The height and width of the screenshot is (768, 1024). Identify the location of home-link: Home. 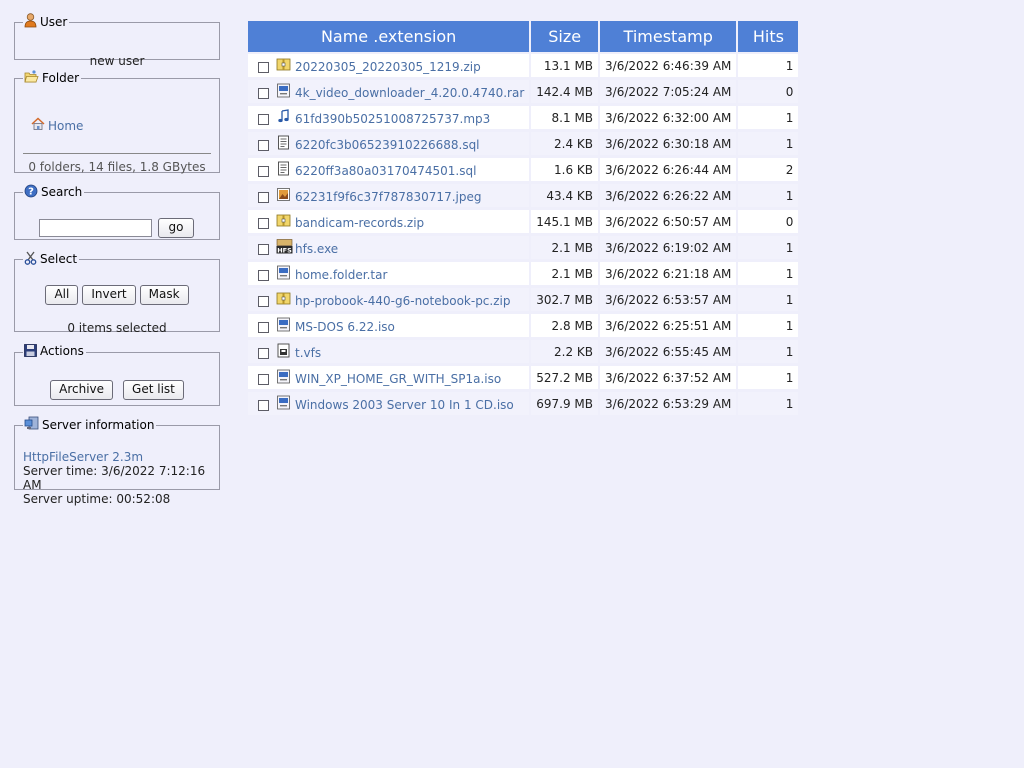
(57, 125).